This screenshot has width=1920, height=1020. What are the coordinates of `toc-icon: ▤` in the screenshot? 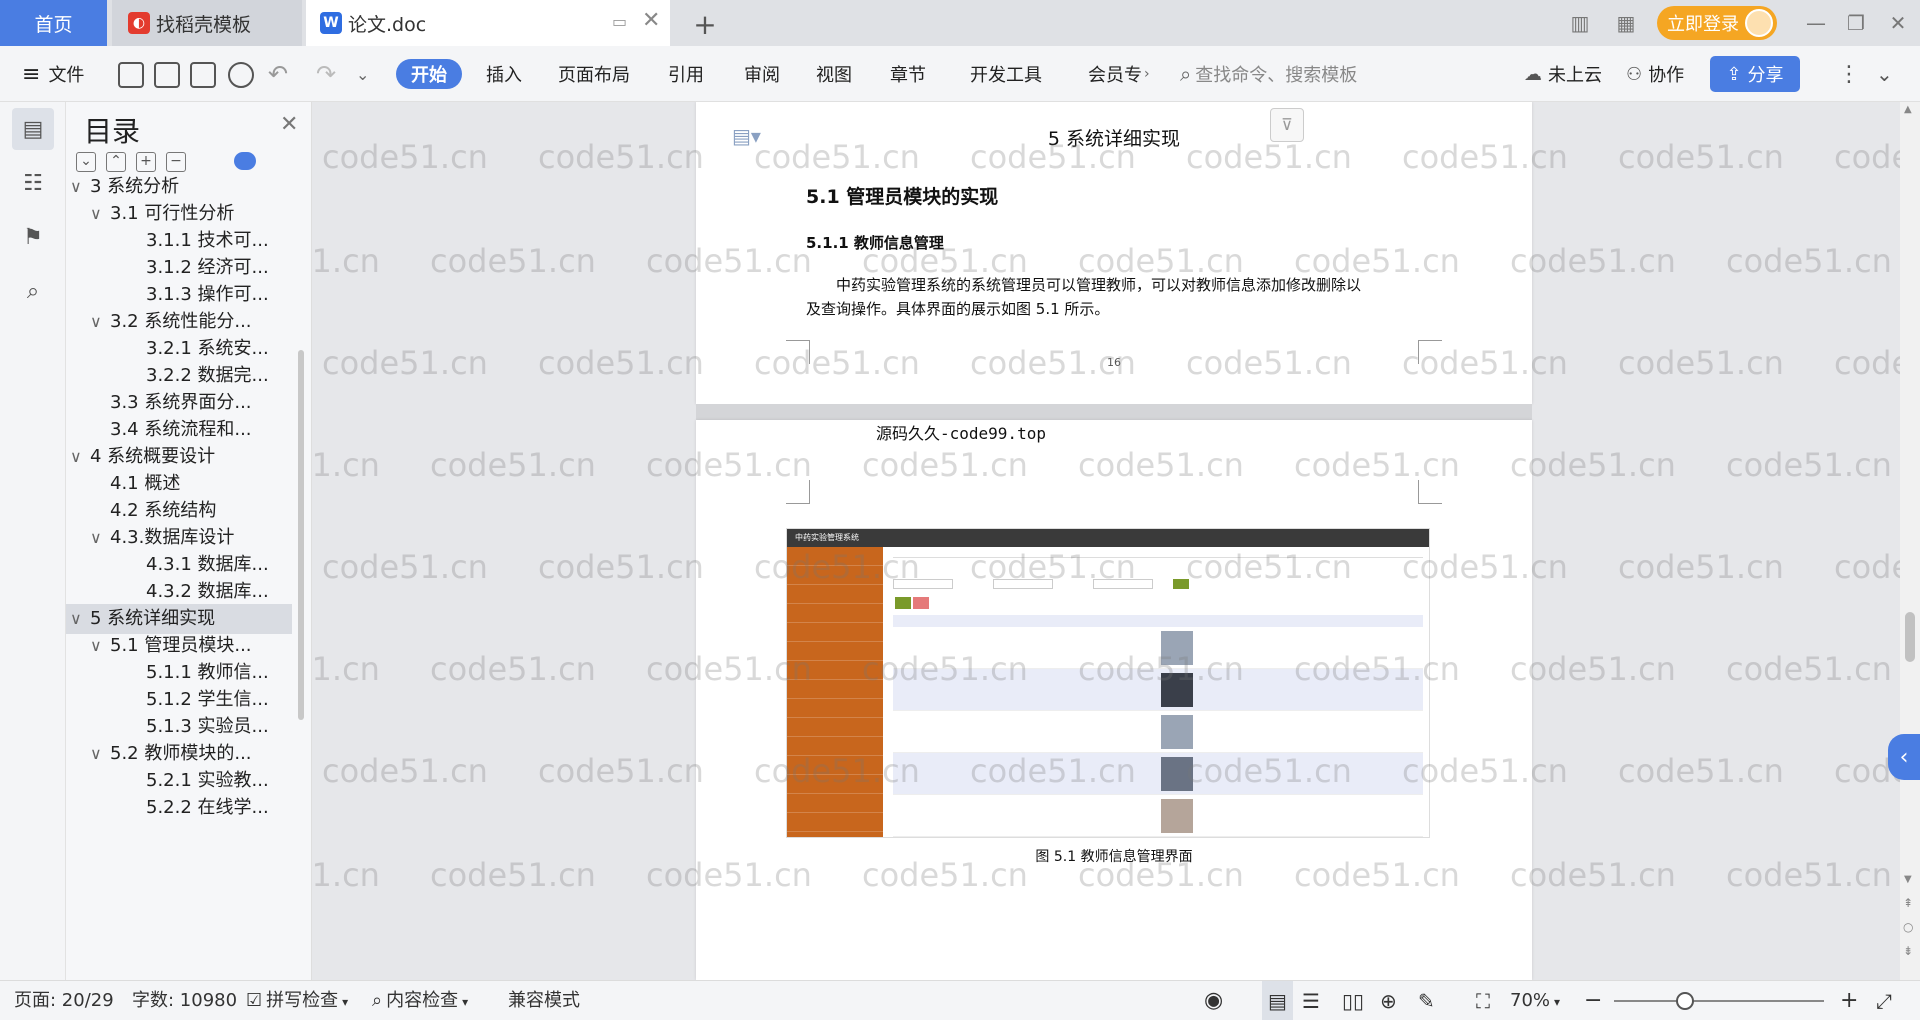 It's located at (33, 129).